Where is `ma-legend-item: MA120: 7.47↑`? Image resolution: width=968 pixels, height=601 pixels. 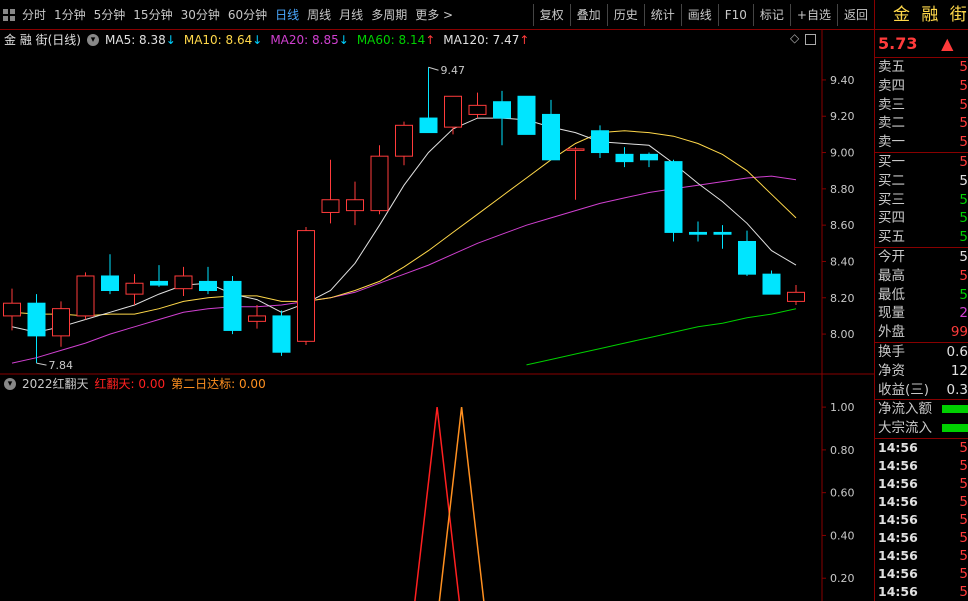
ma-legend-item: MA120: 7.47↑ is located at coordinates (486, 40).